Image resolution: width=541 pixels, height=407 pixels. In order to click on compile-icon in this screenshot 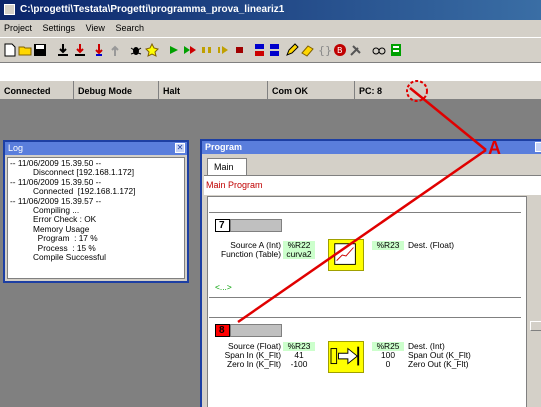, I will do `click(99, 50)`.